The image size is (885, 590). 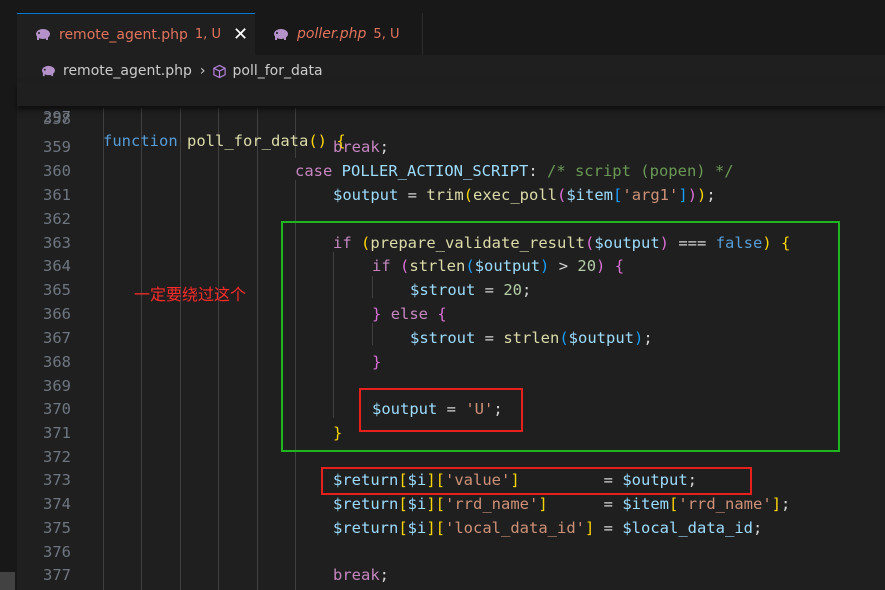 I want to click on left-gutter-strip, so click(x=8, y=295).